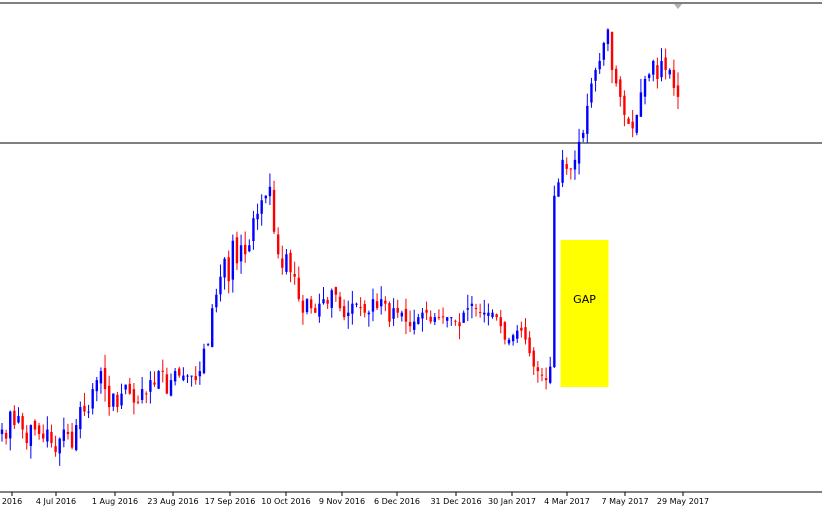 The width and height of the screenshot is (822, 517). What do you see at coordinates (285, 501) in the screenshot?
I see `x-tick-label: 10 Oct 2016` at bounding box center [285, 501].